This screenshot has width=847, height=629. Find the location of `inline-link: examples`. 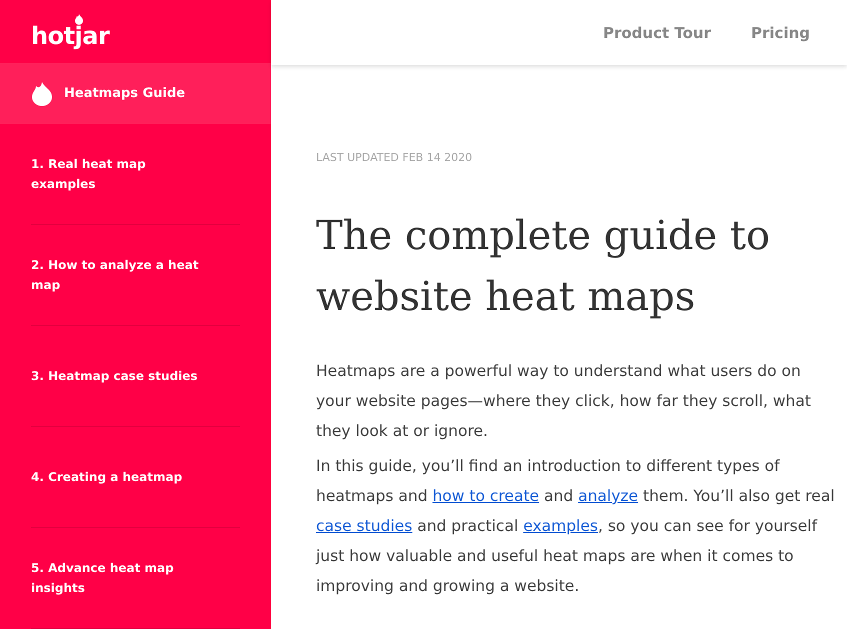

inline-link: examples is located at coordinates (560, 526).